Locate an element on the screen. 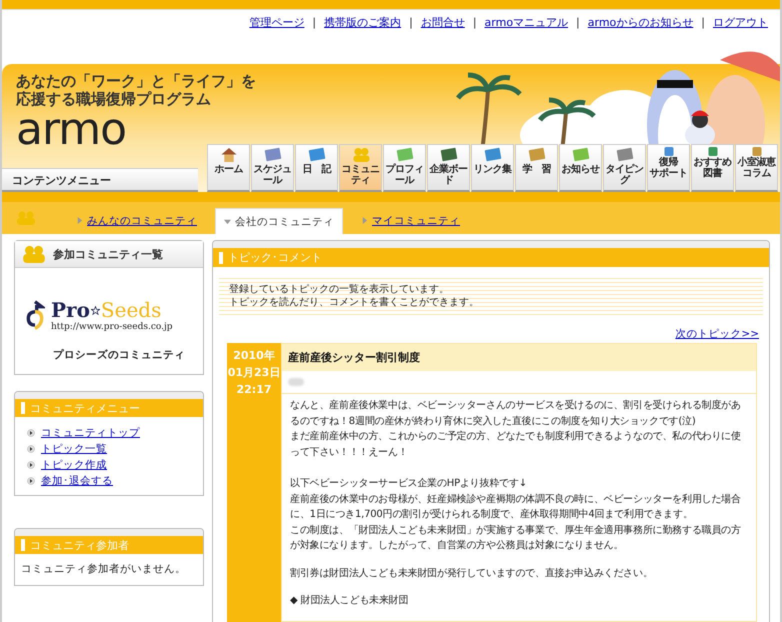 The image size is (782, 622). post-date: 2010年 is located at coordinates (254, 356).